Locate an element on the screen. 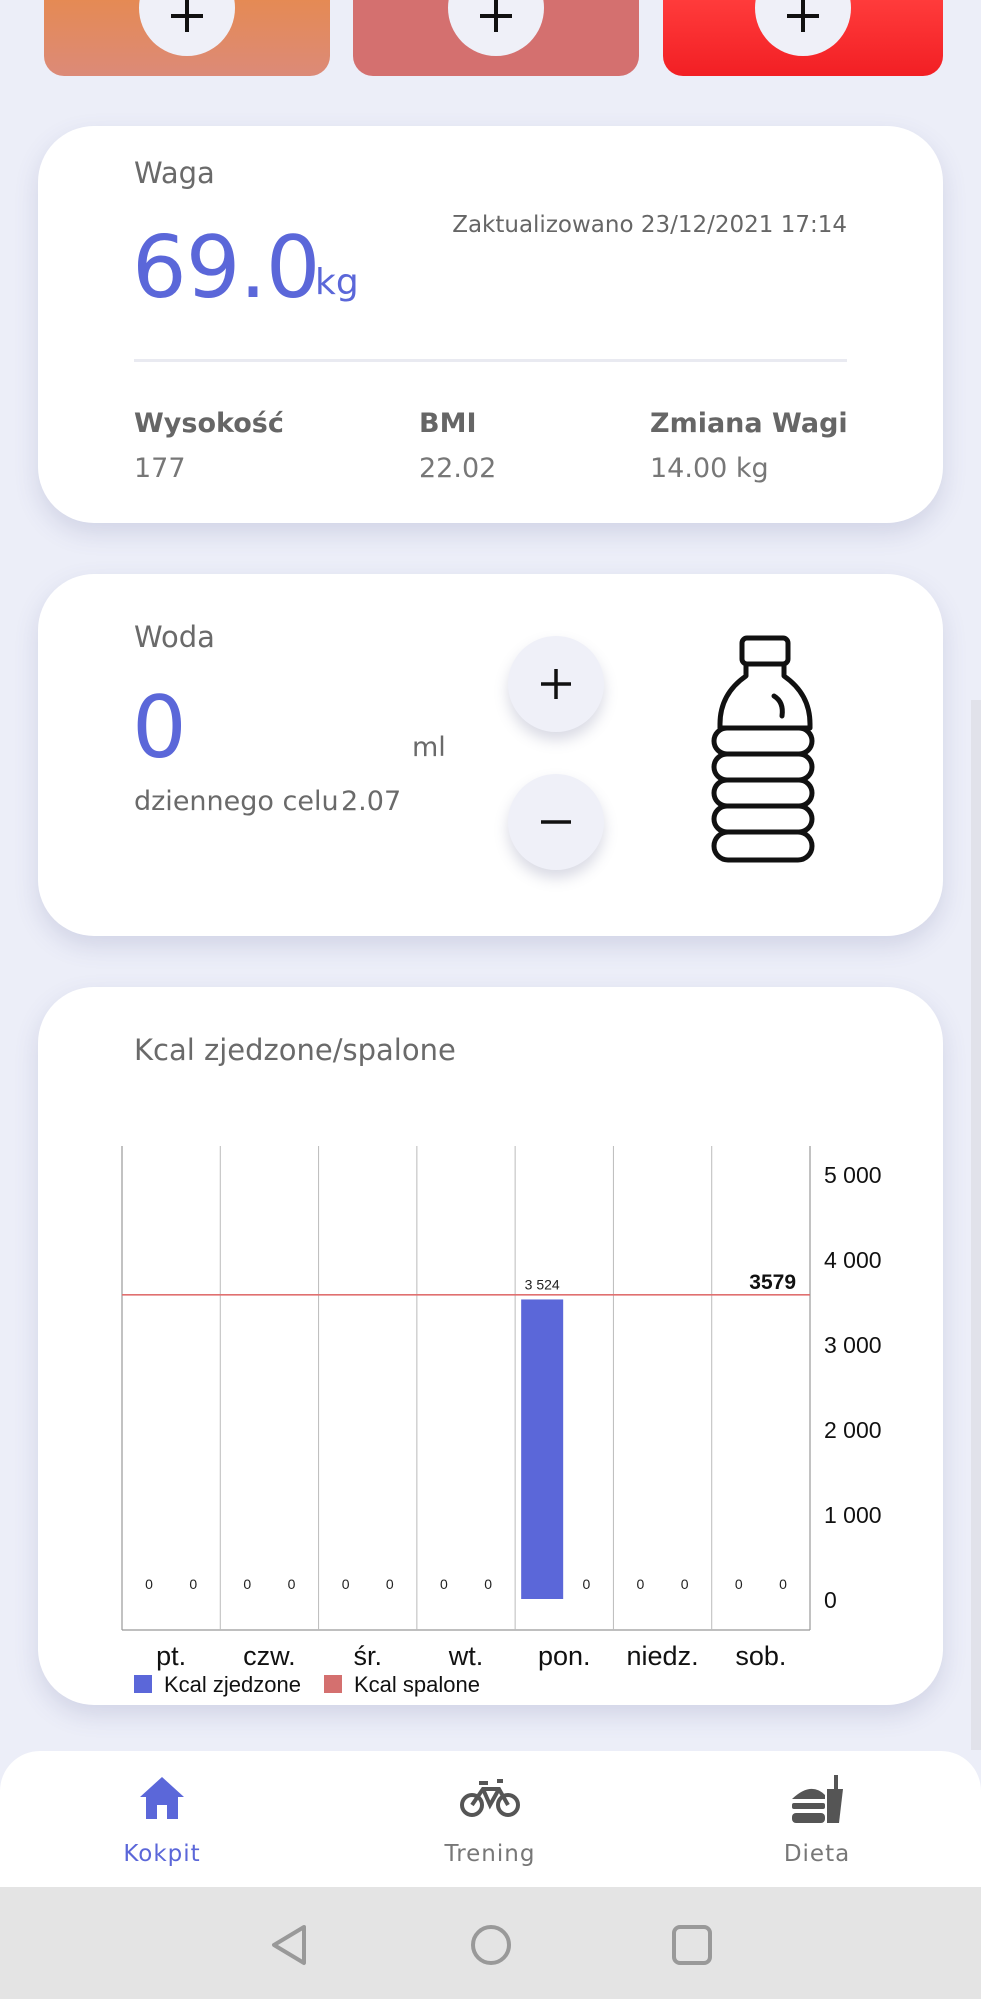 The image size is (981, 1999). x-tick-label: śr. is located at coordinates (367, 1656).